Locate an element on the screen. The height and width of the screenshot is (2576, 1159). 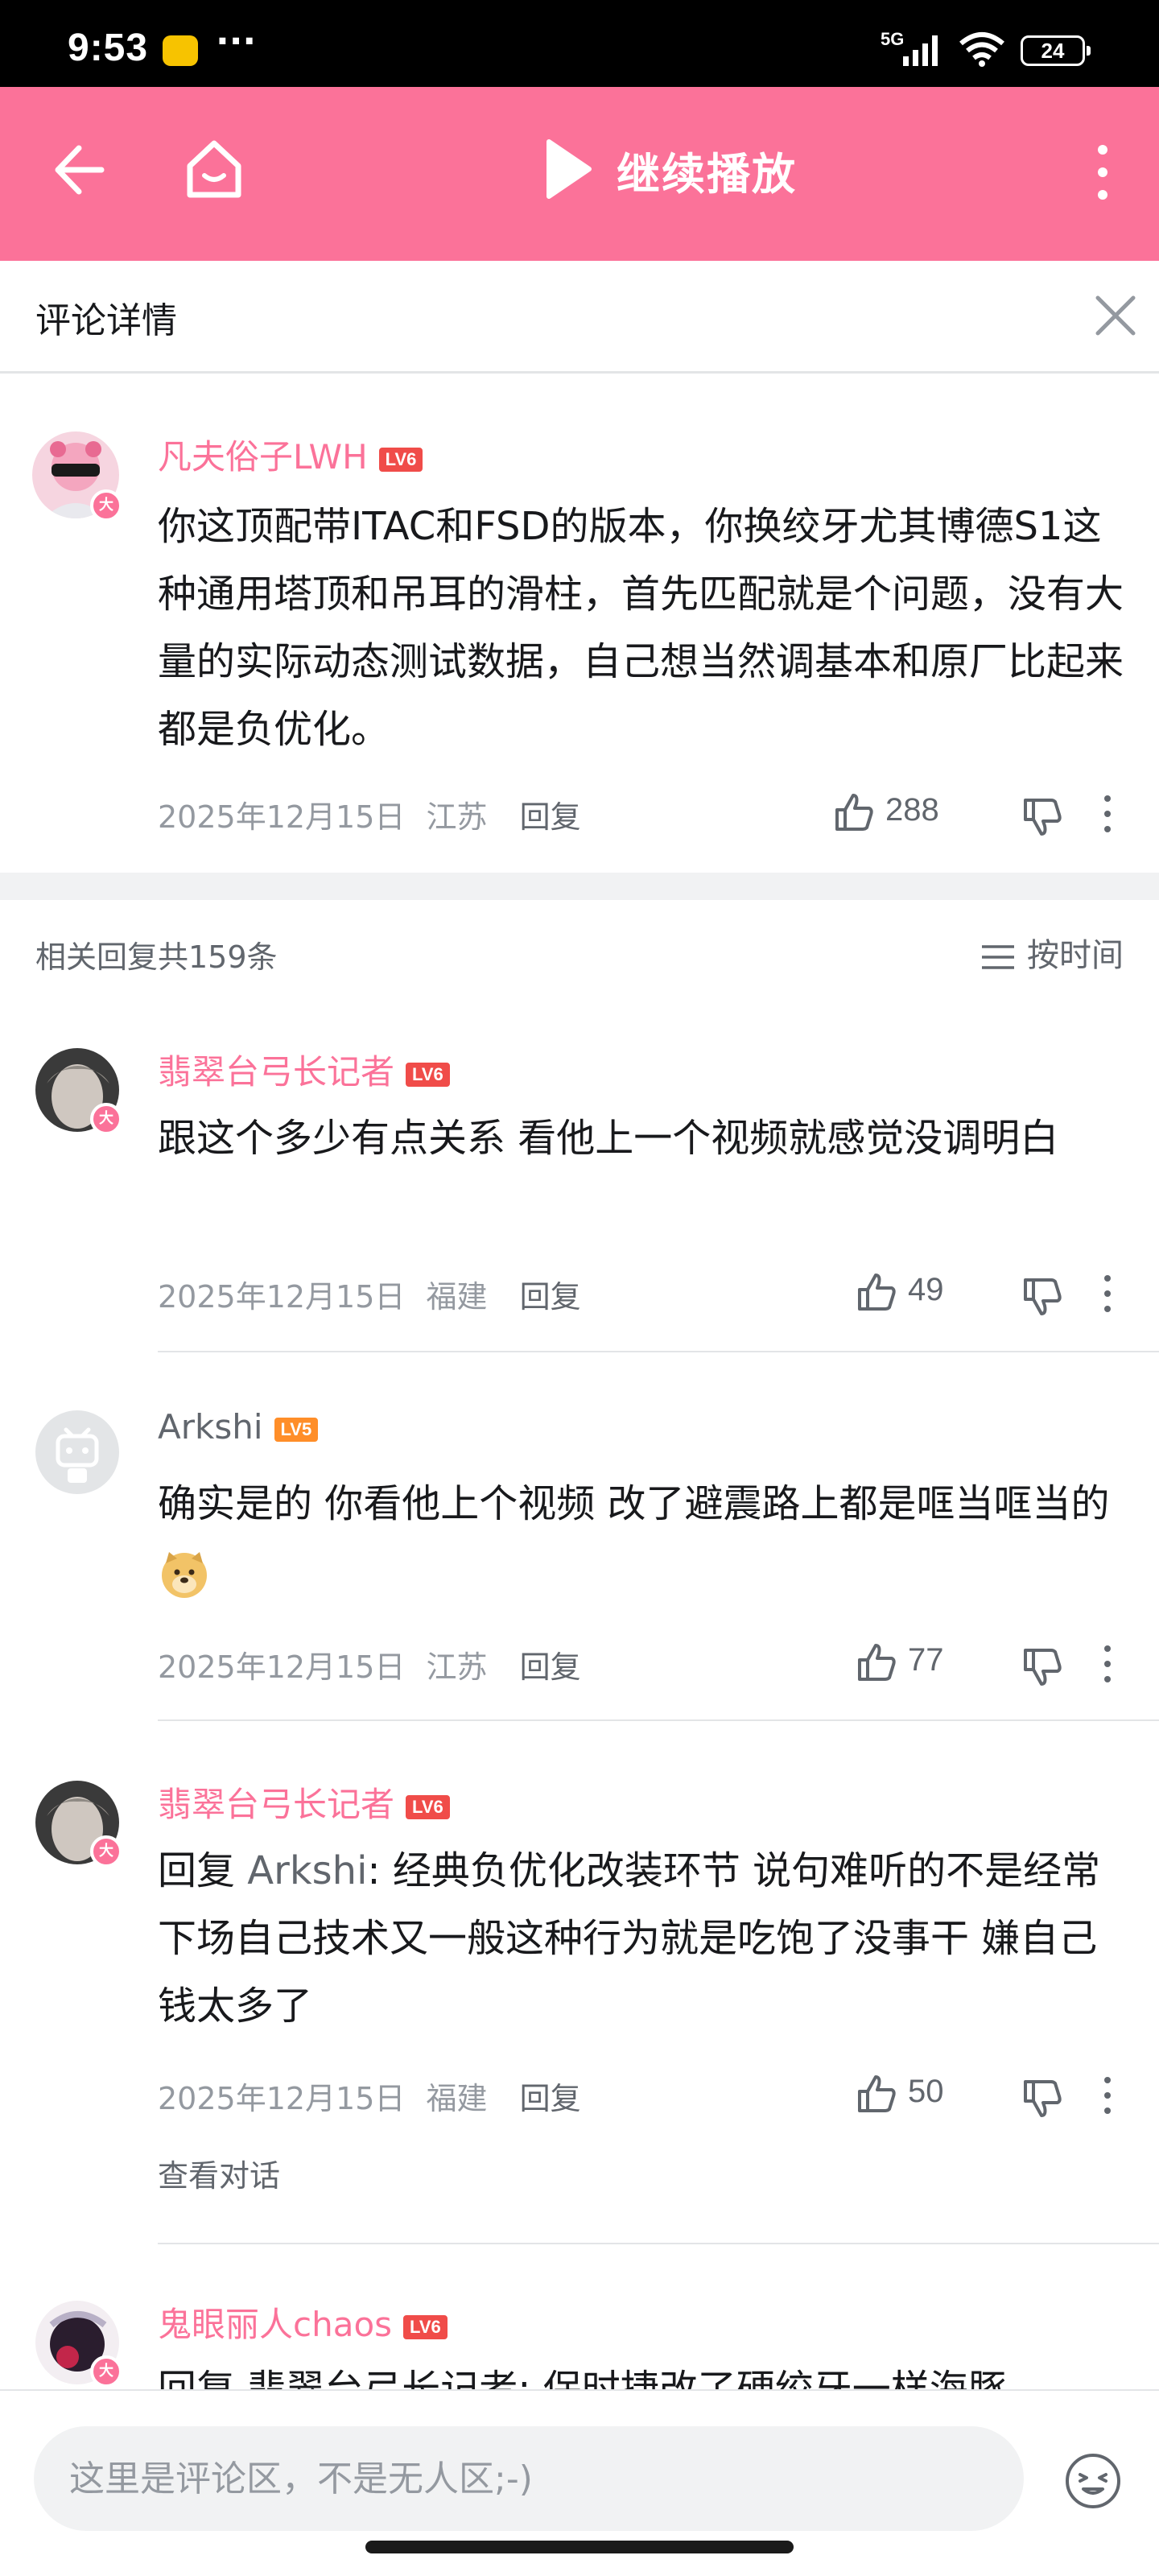
comment-input is located at coordinates (529, 2478).